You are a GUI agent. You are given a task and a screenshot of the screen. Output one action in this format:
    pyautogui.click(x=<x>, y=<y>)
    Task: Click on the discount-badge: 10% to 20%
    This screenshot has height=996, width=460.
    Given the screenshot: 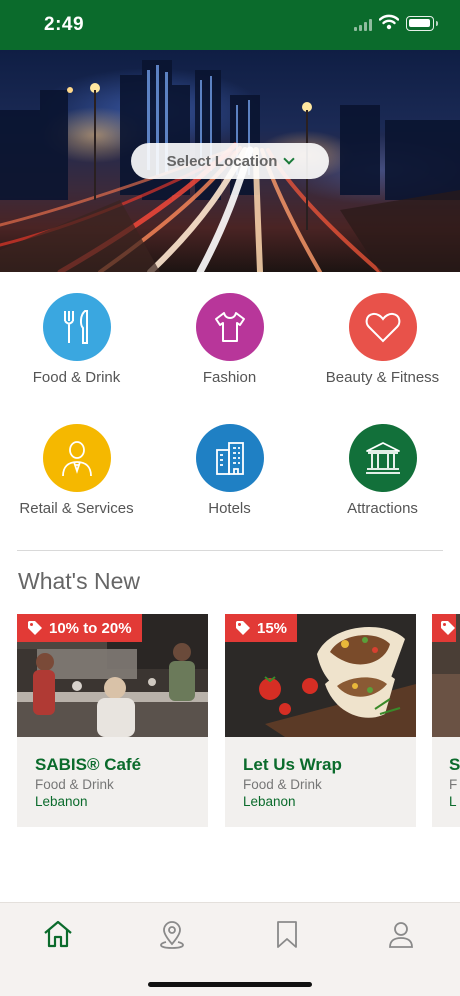 What is the action you would take?
    pyautogui.click(x=79, y=628)
    